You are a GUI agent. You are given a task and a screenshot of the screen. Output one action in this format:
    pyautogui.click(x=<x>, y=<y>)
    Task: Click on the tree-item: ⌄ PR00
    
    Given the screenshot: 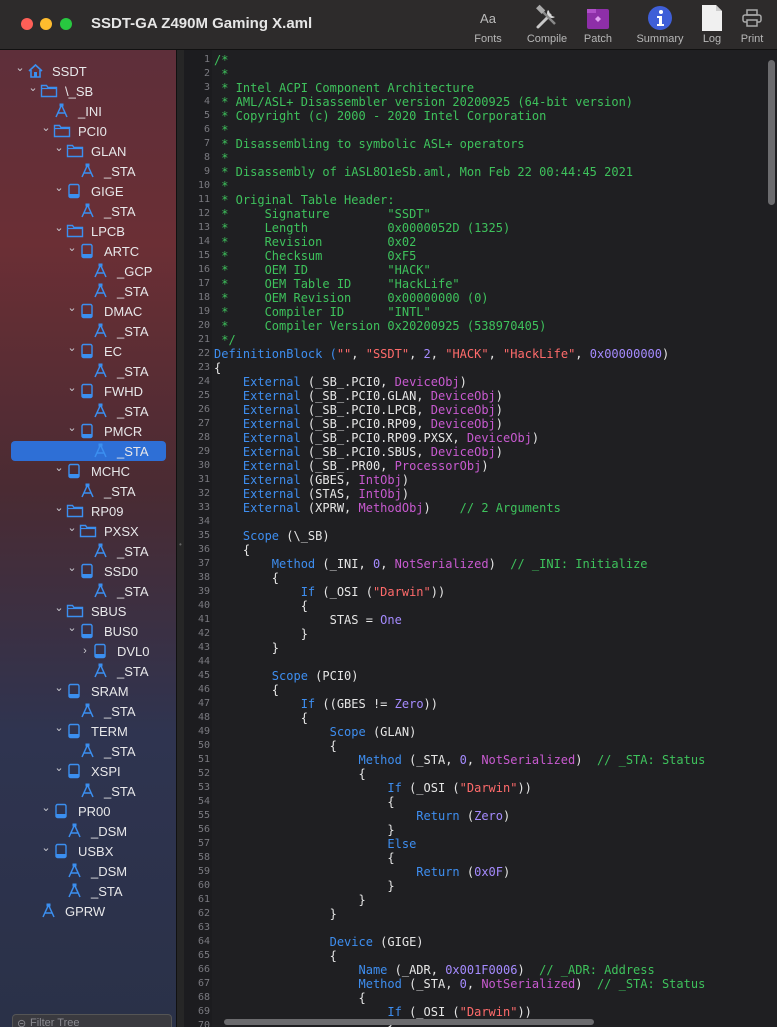 What is the action you would take?
    pyautogui.click(x=88, y=811)
    